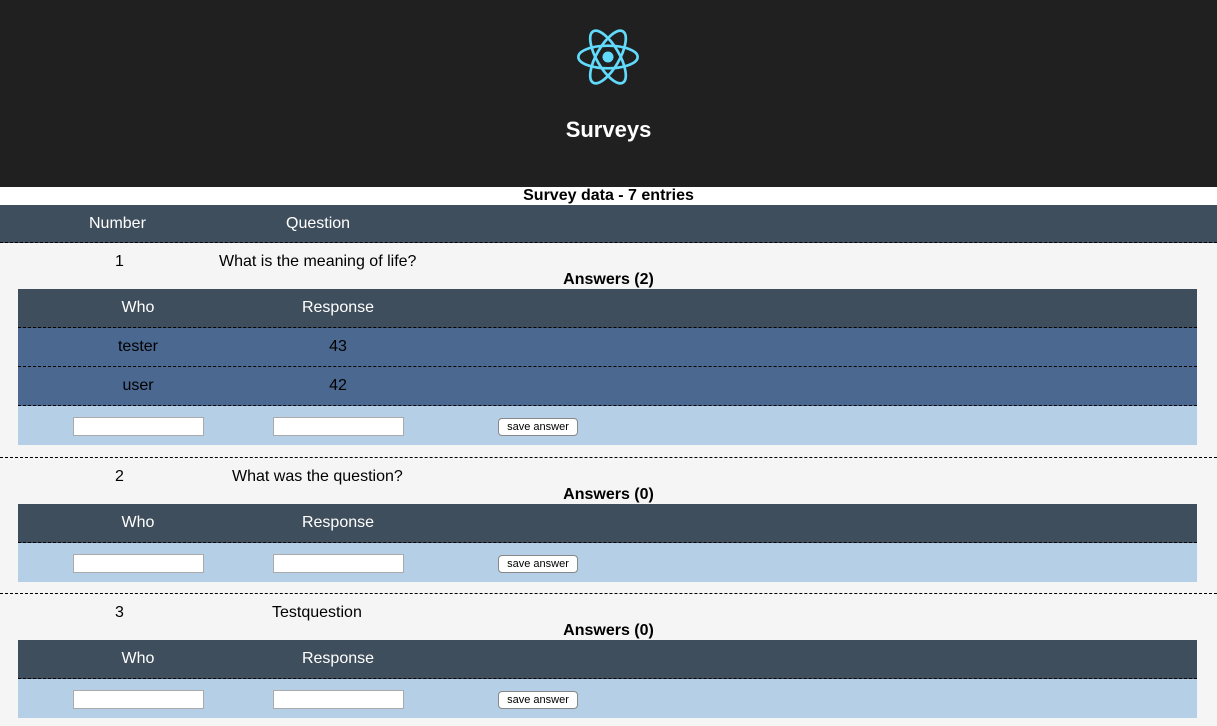  What do you see at coordinates (317, 612) in the screenshot?
I see `survey-question: Testquestion` at bounding box center [317, 612].